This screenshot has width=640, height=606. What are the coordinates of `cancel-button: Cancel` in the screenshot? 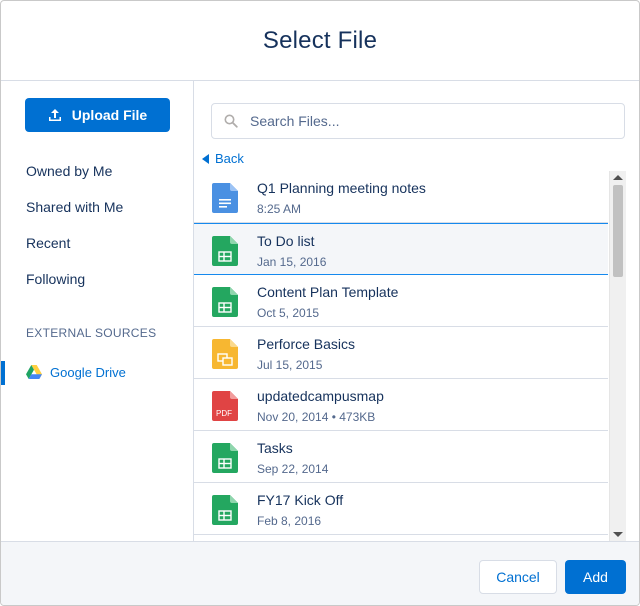 It's located at (518, 577).